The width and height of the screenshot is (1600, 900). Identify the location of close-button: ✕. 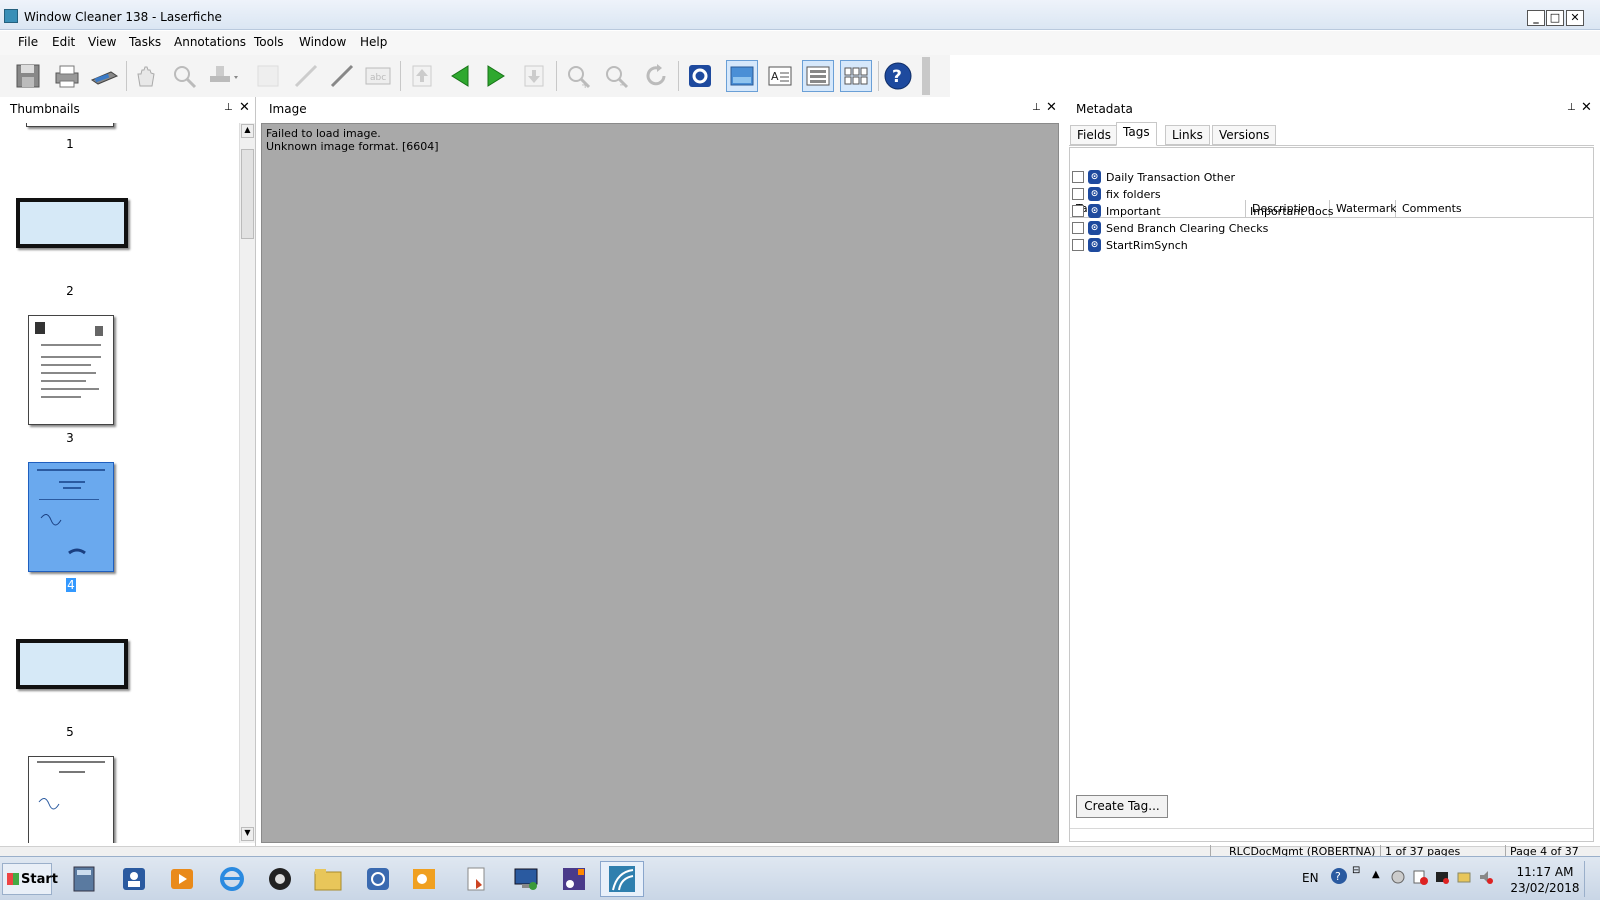
(1575, 18).